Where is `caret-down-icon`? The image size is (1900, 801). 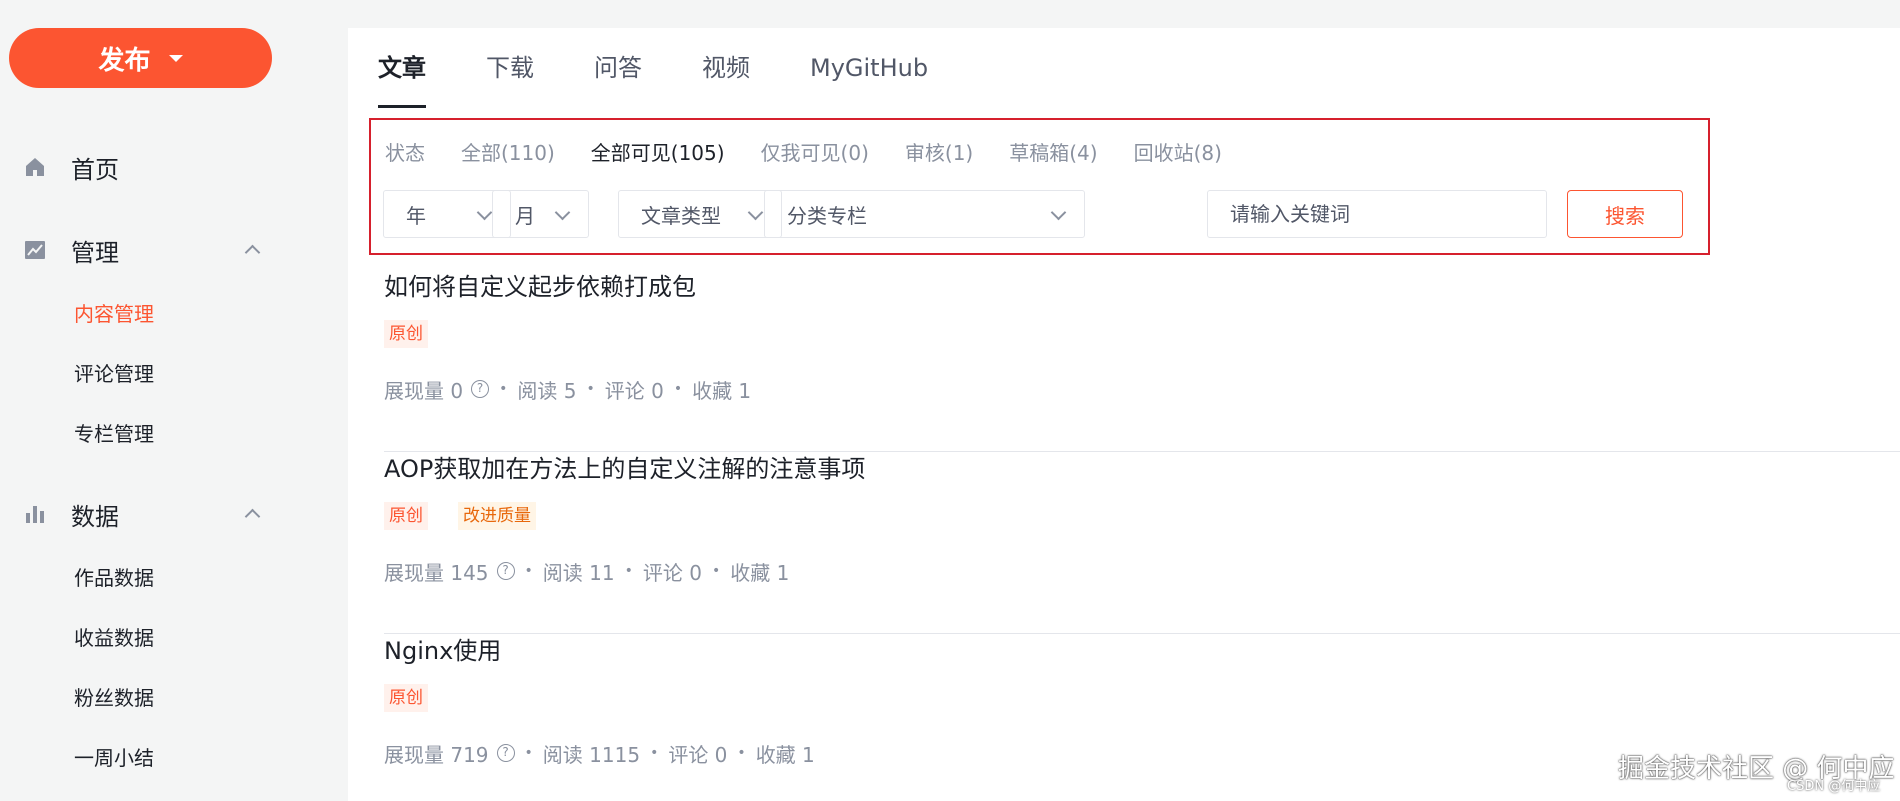 caret-down-icon is located at coordinates (175, 58).